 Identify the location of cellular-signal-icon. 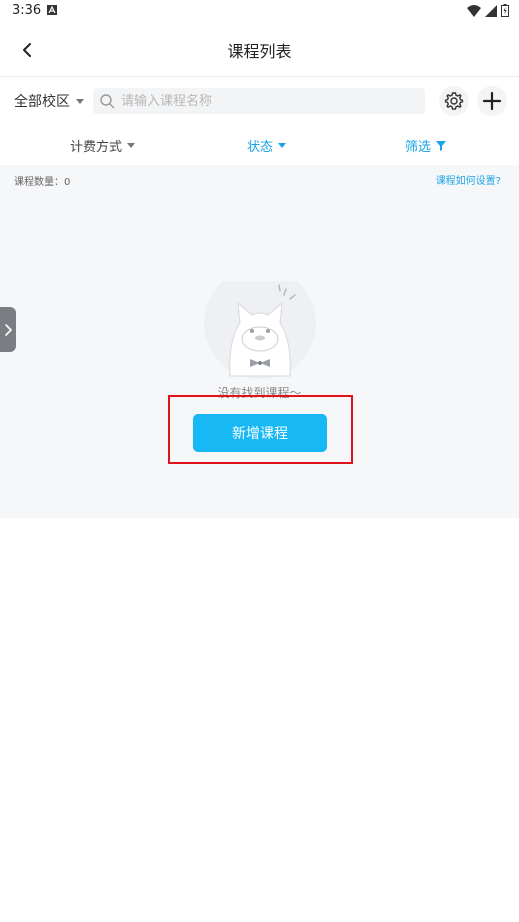
(491, 10).